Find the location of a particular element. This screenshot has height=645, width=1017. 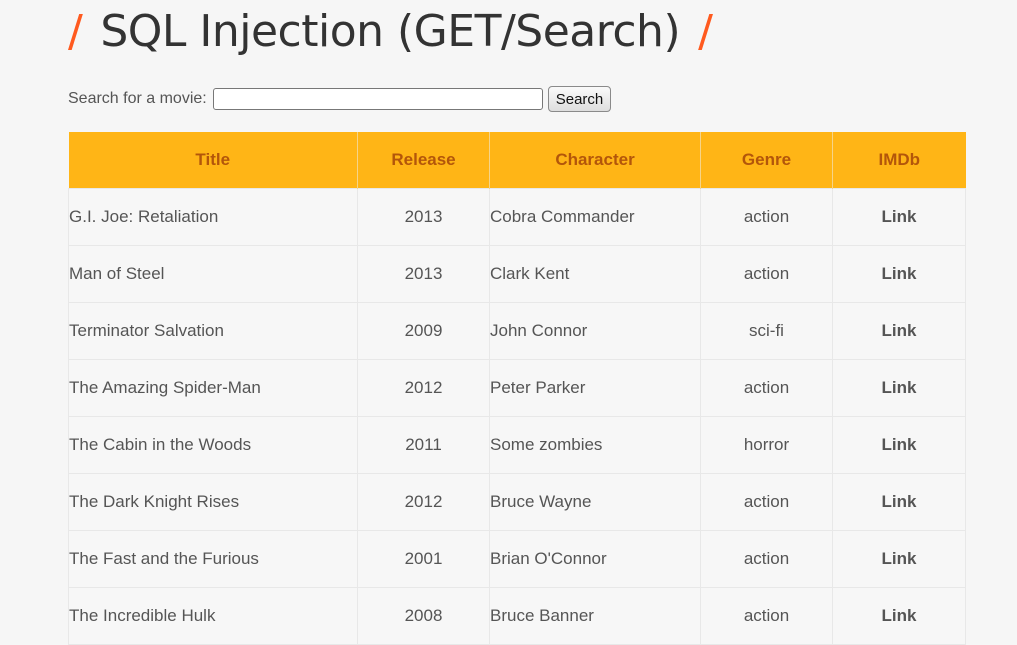

cell-release: 2001 is located at coordinates (423, 559).